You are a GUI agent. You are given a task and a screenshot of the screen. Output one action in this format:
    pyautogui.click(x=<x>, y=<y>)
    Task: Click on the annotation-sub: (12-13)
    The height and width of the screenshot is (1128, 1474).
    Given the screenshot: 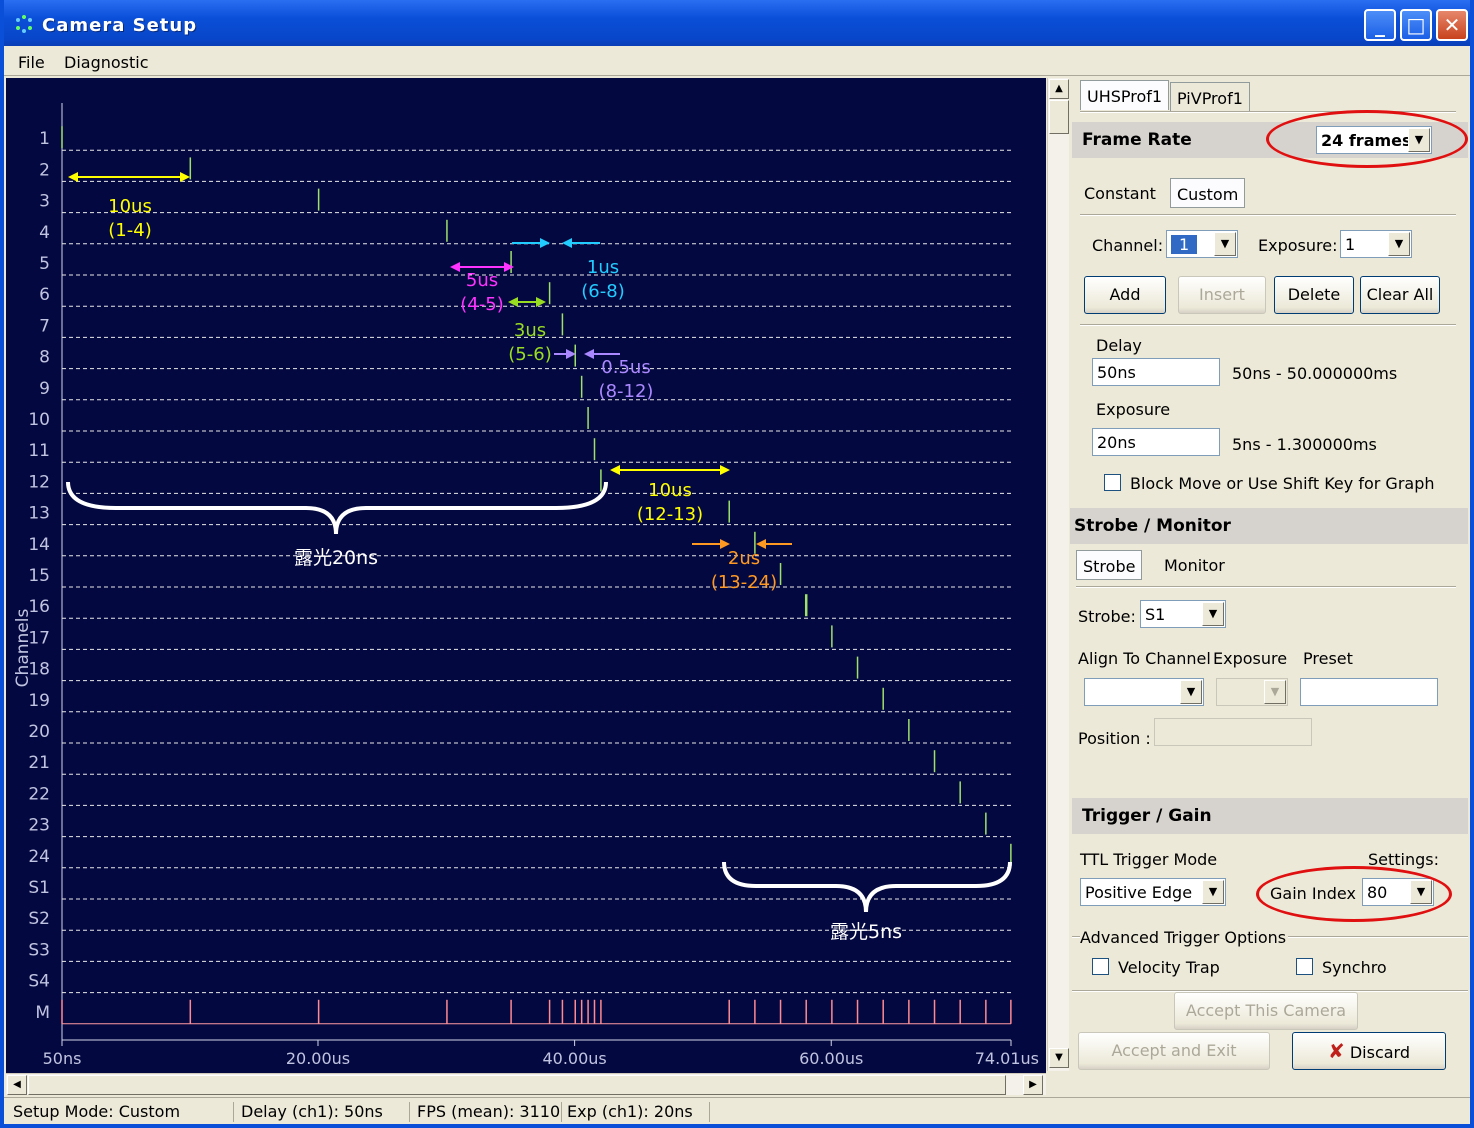 What is the action you would take?
    pyautogui.click(x=670, y=514)
    